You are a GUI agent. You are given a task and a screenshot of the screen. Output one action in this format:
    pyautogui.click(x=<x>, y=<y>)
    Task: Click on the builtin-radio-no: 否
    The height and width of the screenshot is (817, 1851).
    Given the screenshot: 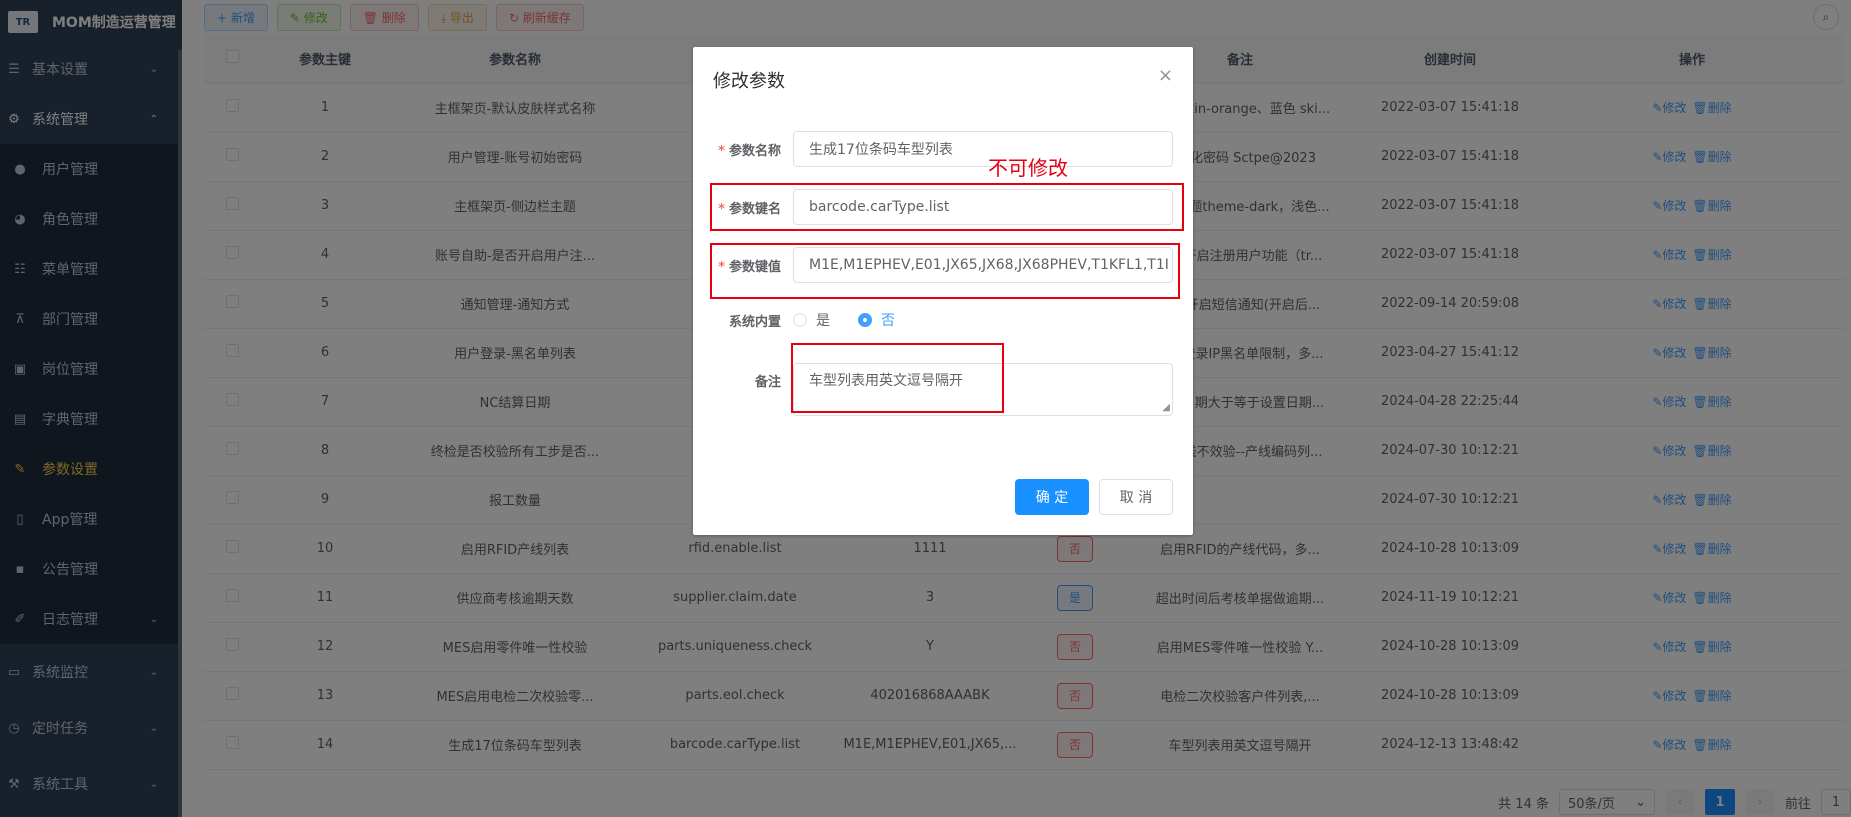 What is the action you would take?
    pyautogui.click(x=876, y=320)
    